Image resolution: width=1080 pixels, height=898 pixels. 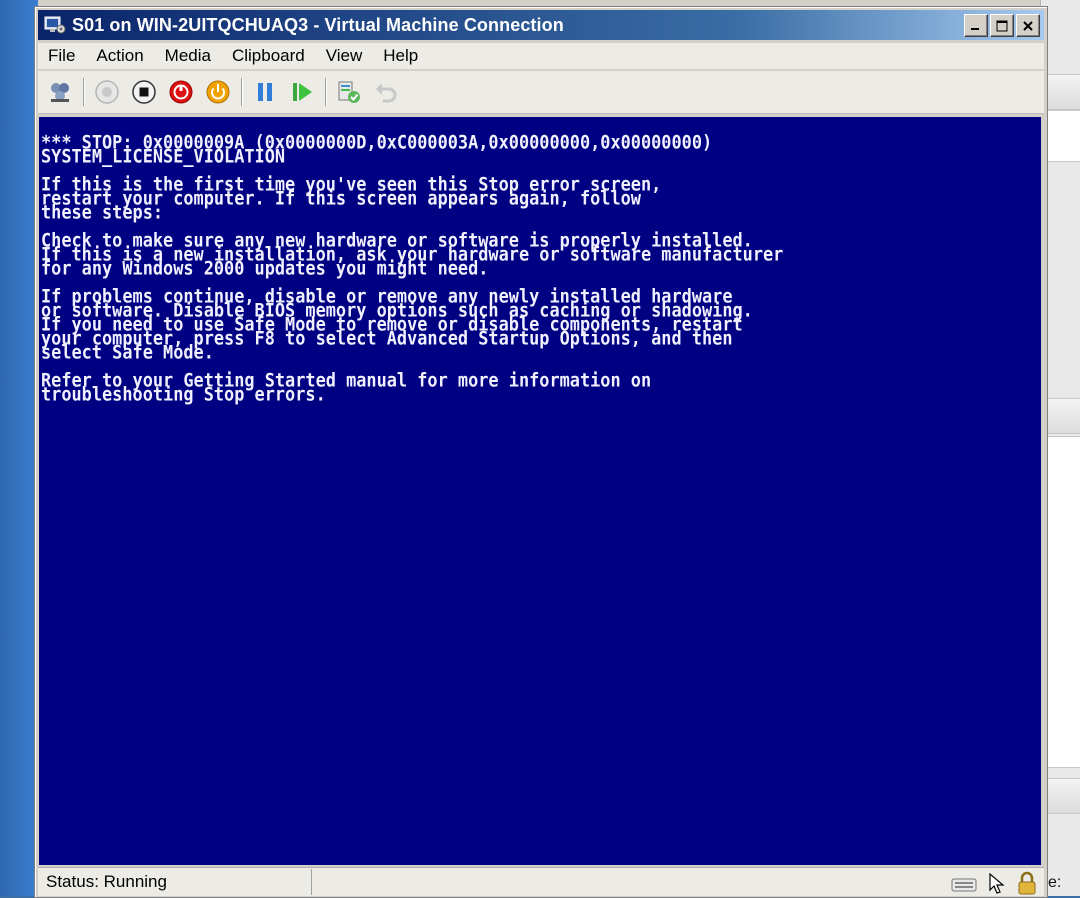 What do you see at coordinates (163, 155) in the screenshot?
I see `stop-error-line: SYSTEM_LICENSE_VIOLATION` at bounding box center [163, 155].